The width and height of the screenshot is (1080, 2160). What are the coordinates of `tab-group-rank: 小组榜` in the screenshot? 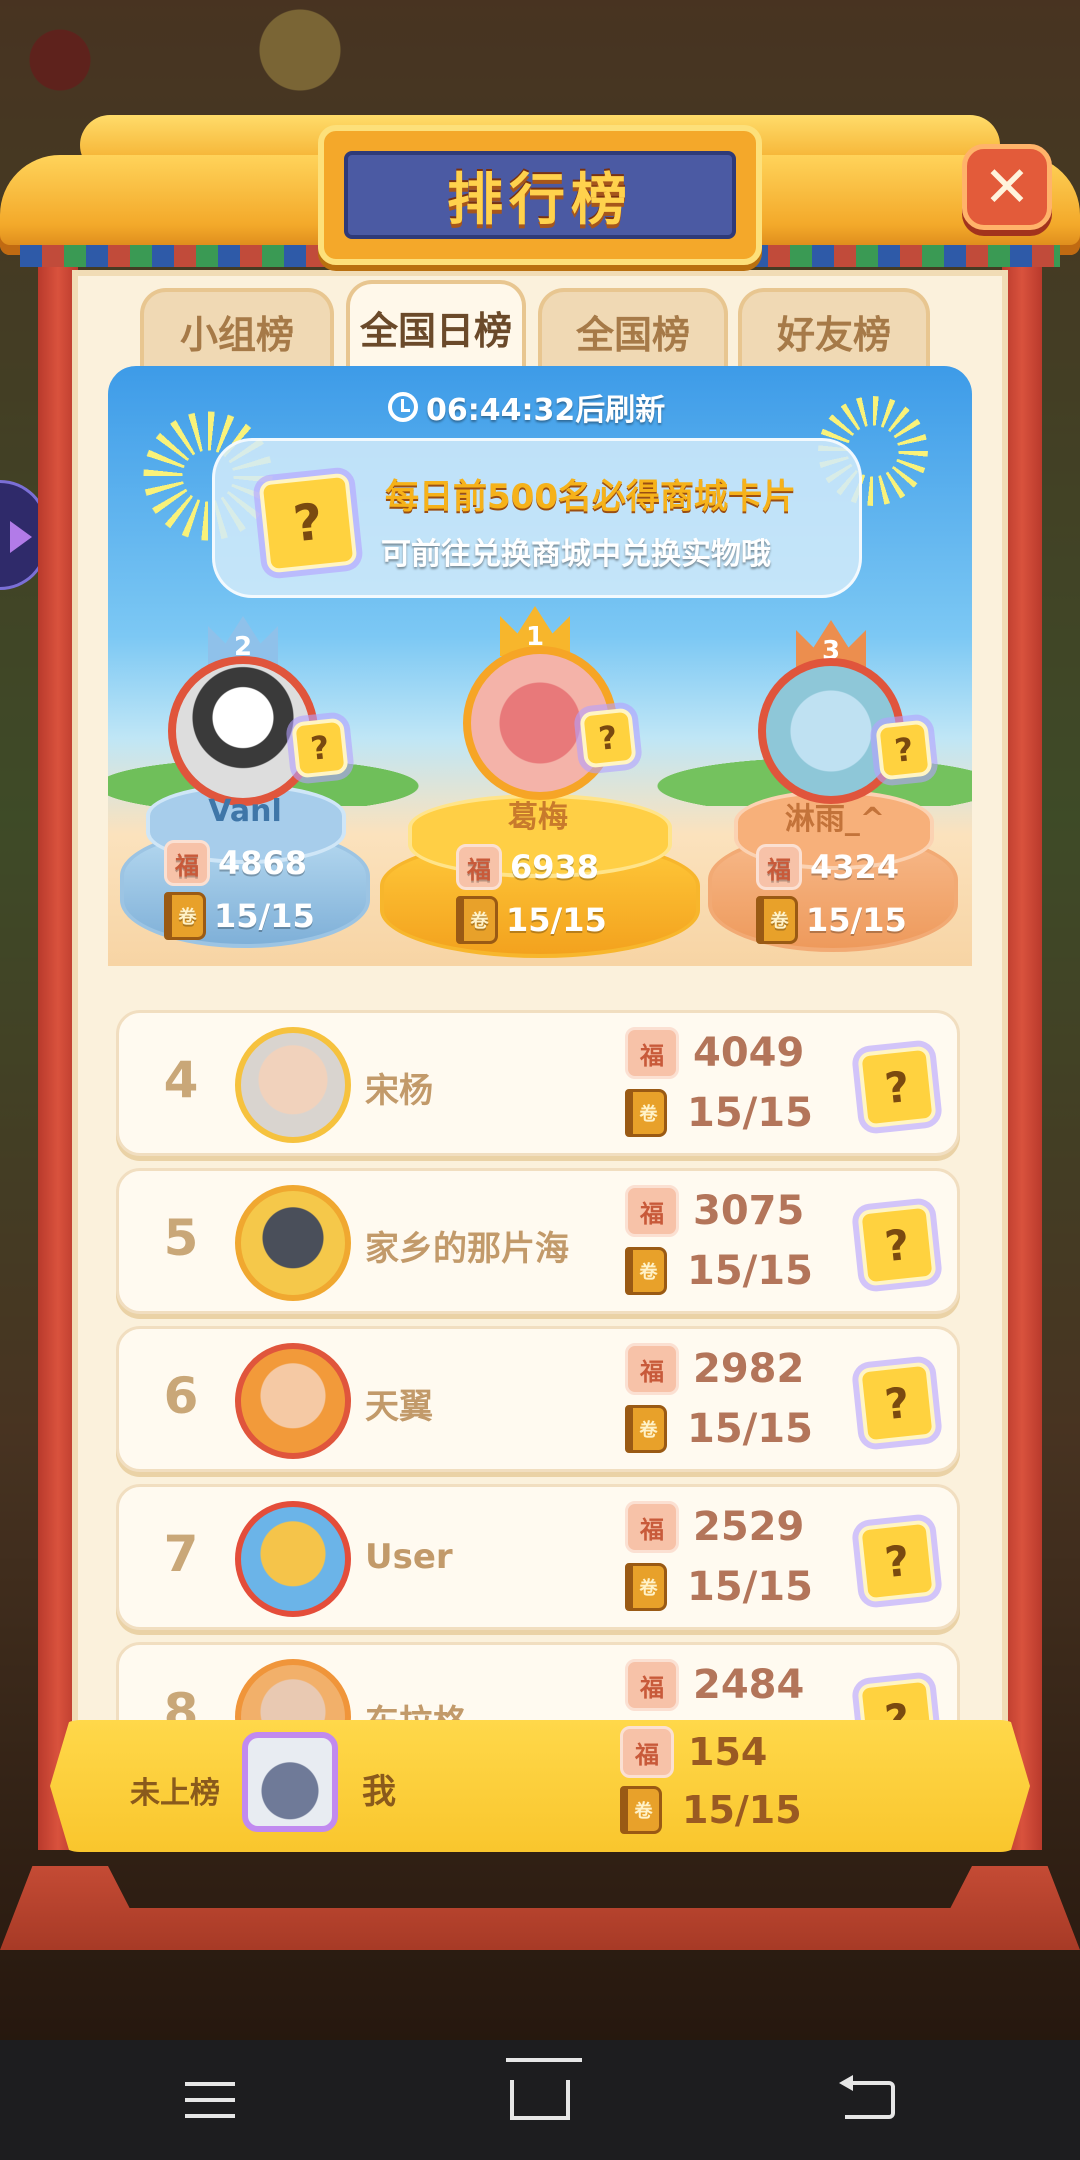 It's located at (237, 329).